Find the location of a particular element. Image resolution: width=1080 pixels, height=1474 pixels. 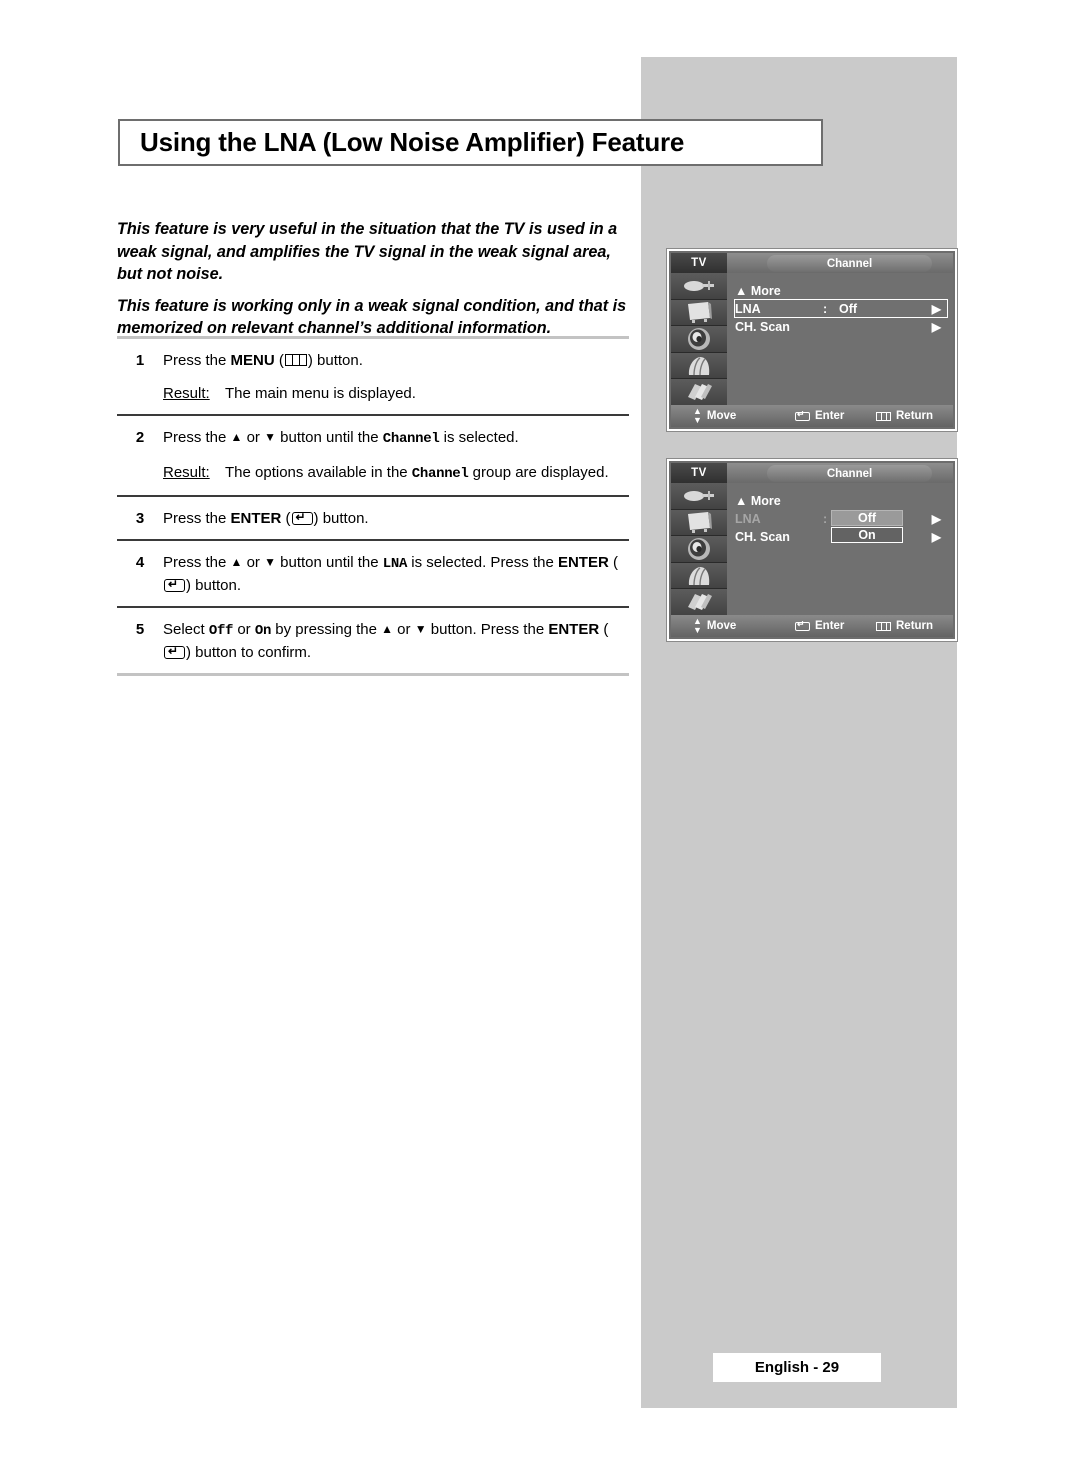

step-5-or: or is located at coordinates (404, 629).